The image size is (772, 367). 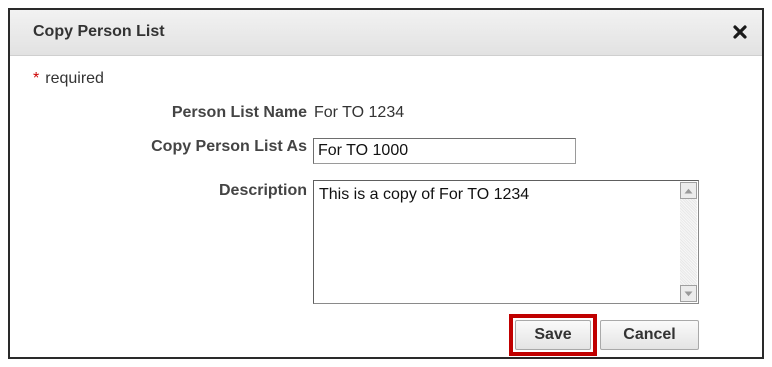 I want to click on person-list-name-label: Person List Name, so click(x=239, y=112).